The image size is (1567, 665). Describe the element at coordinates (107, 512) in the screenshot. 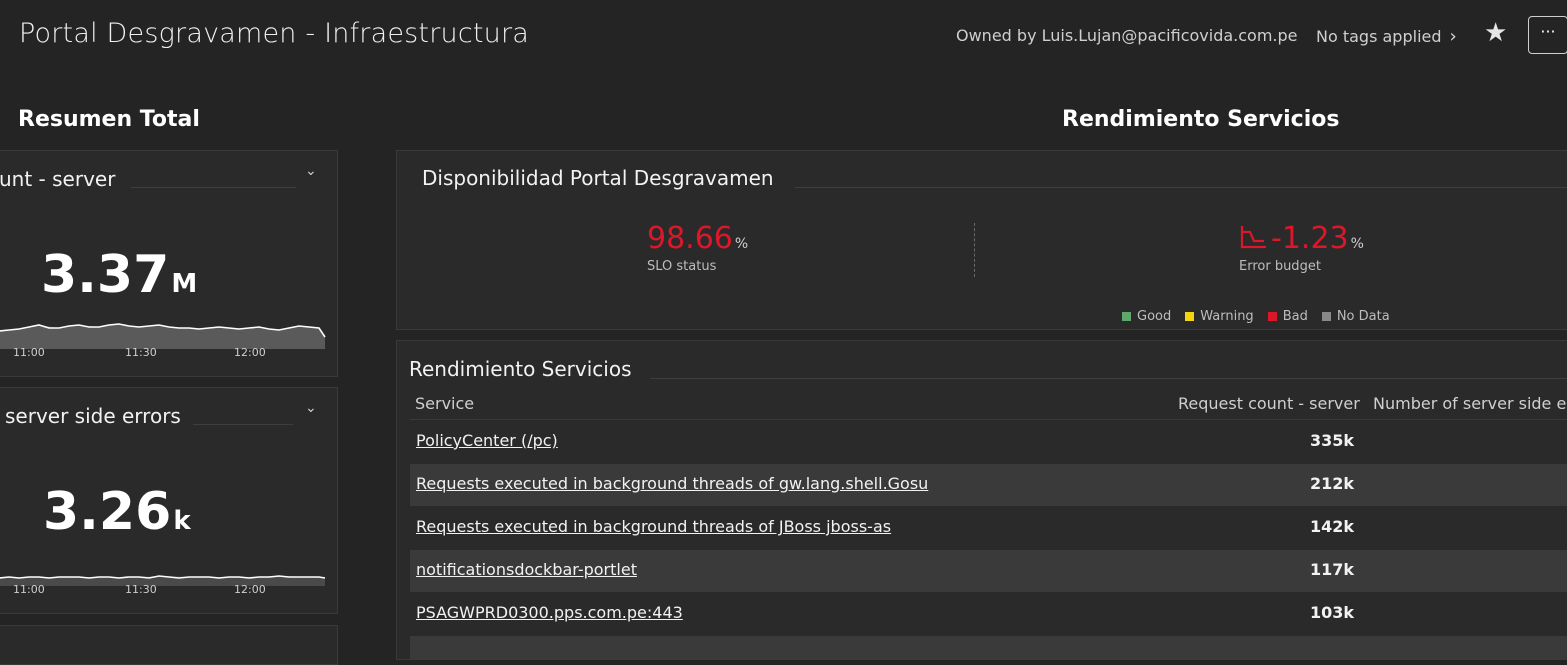

I see `value-number: 3.26` at that location.